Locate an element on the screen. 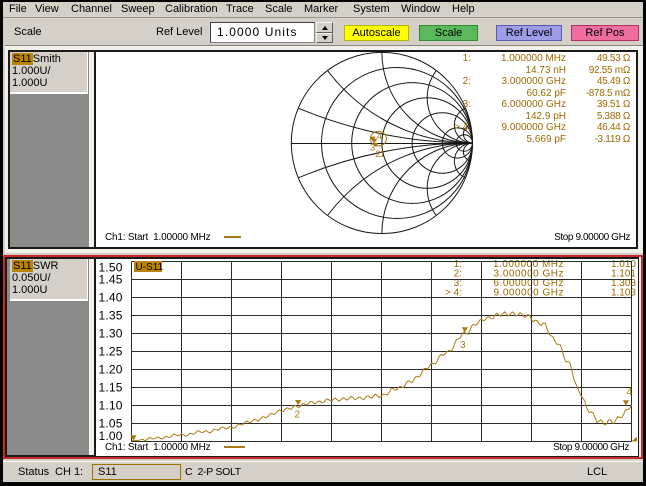  svg-text: 9.000000 GHz is located at coordinates (529, 292).